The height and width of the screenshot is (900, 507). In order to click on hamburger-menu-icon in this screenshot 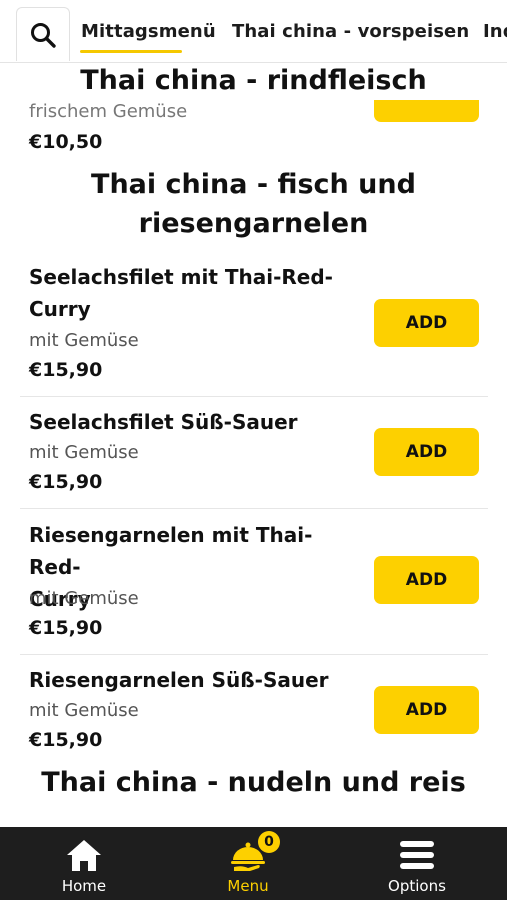, I will do `click(417, 855)`.